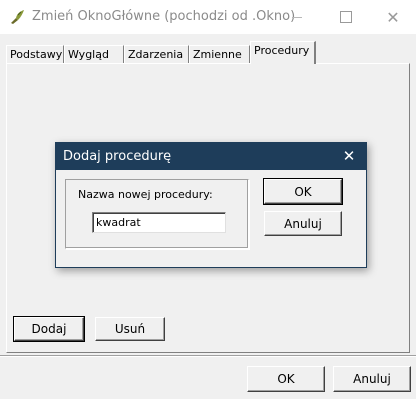  Describe the element at coordinates (17, 17) in the screenshot. I see `app-icon` at that location.